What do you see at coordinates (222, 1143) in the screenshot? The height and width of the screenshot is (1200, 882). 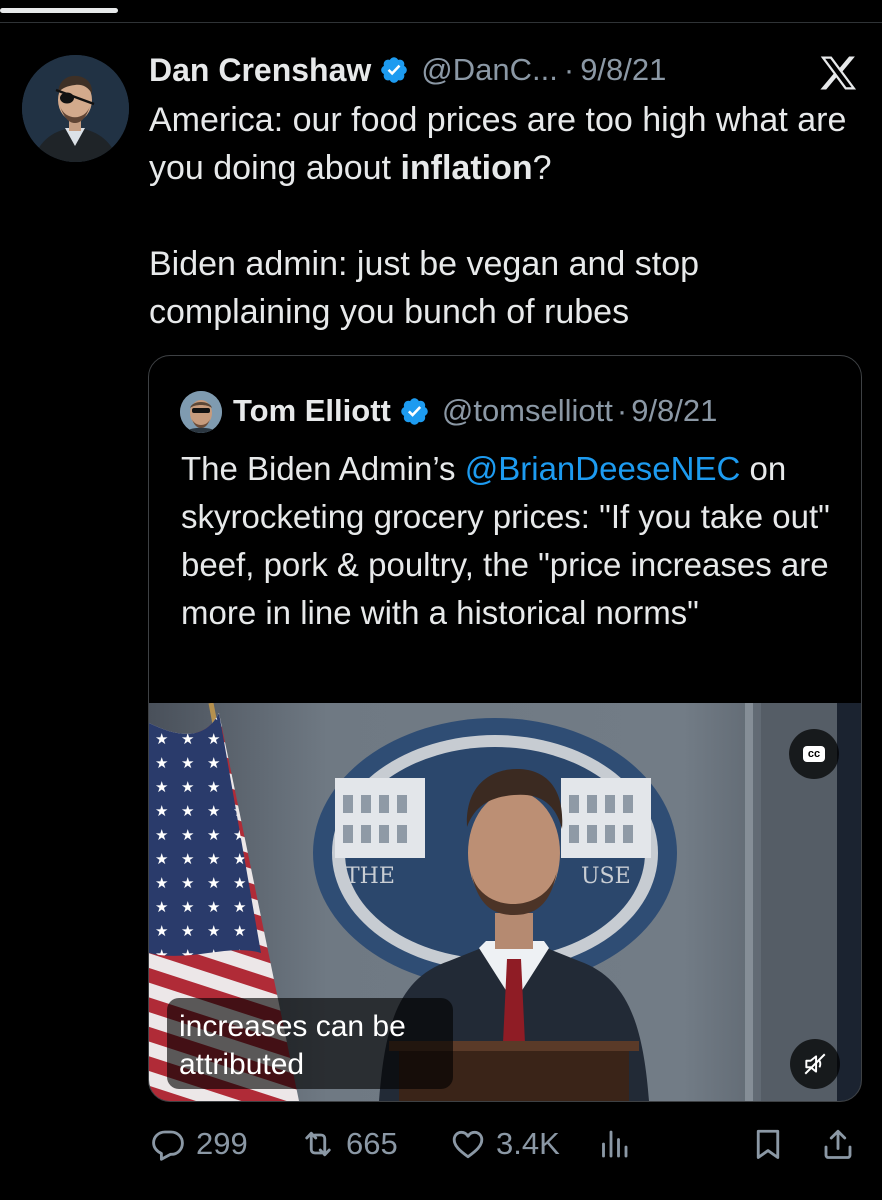 I see `reply-count: 299` at bounding box center [222, 1143].